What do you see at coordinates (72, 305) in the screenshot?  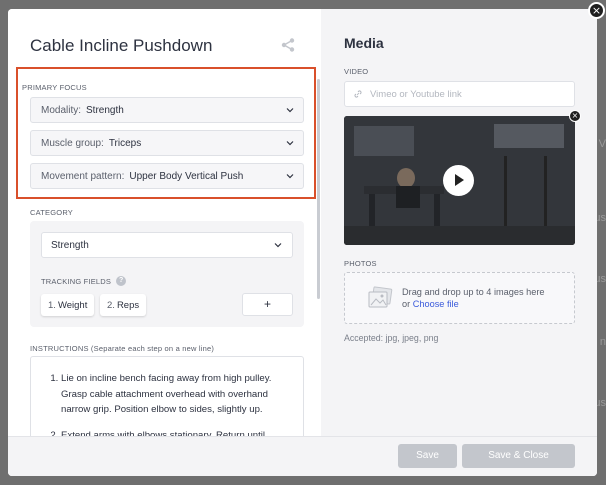 I see `tracking-field-name: Weight` at bounding box center [72, 305].